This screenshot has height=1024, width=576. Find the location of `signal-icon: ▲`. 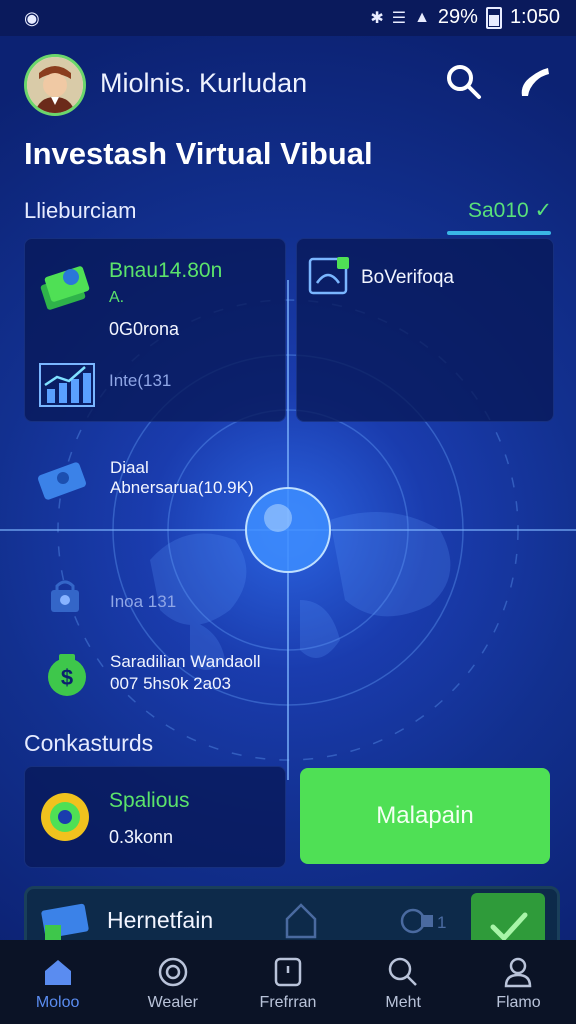

signal-icon: ▲ is located at coordinates (422, 17).